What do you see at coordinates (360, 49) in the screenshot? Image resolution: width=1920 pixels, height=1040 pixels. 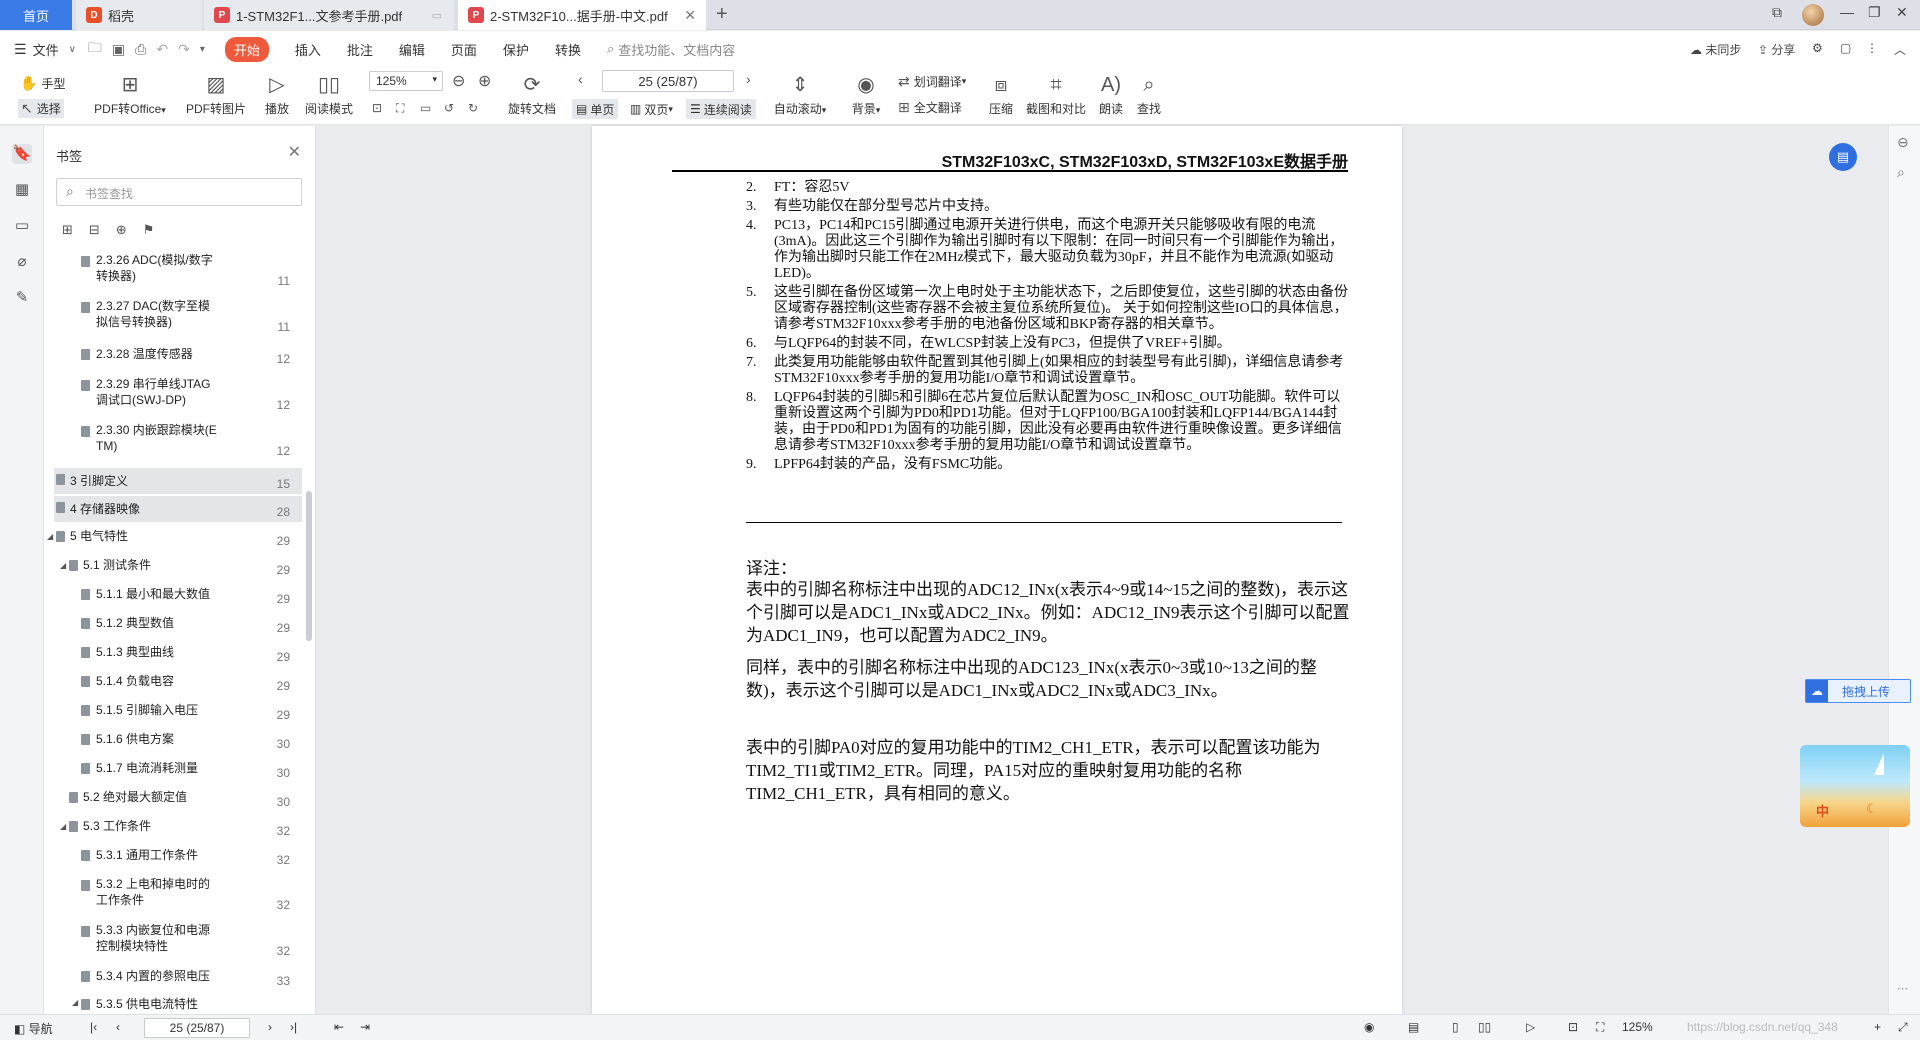 I see `menu-annotate: 批注` at bounding box center [360, 49].